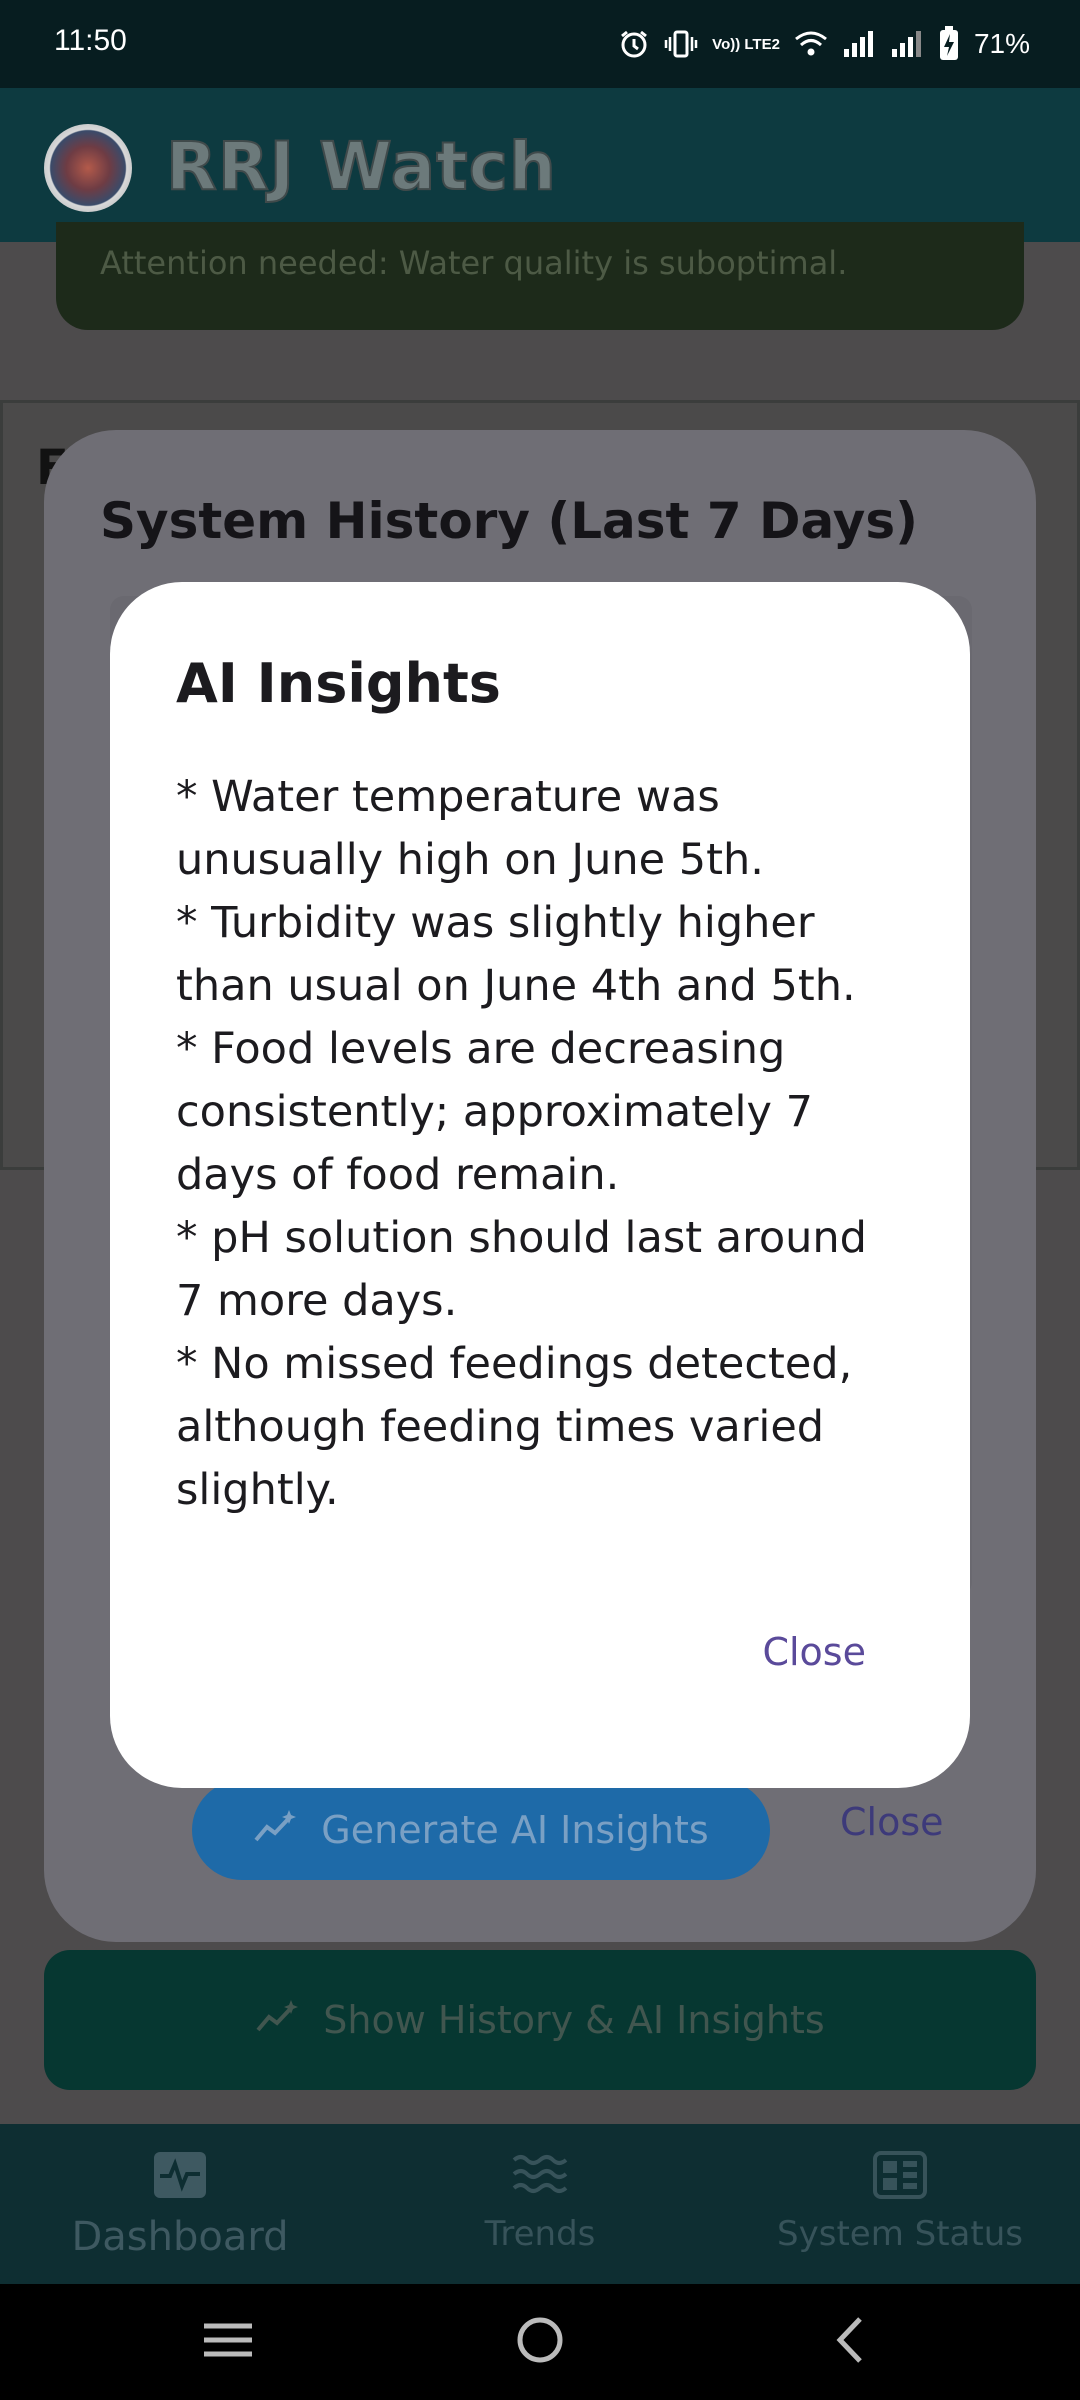 This screenshot has width=1080, height=2400. Describe the element at coordinates (540, 2164) in the screenshot. I see `waves-icon` at that location.